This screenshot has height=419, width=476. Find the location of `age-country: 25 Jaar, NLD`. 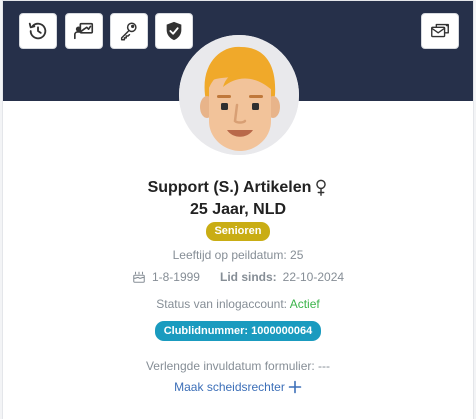

age-country: 25 Jaar, NLD is located at coordinates (238, 209).